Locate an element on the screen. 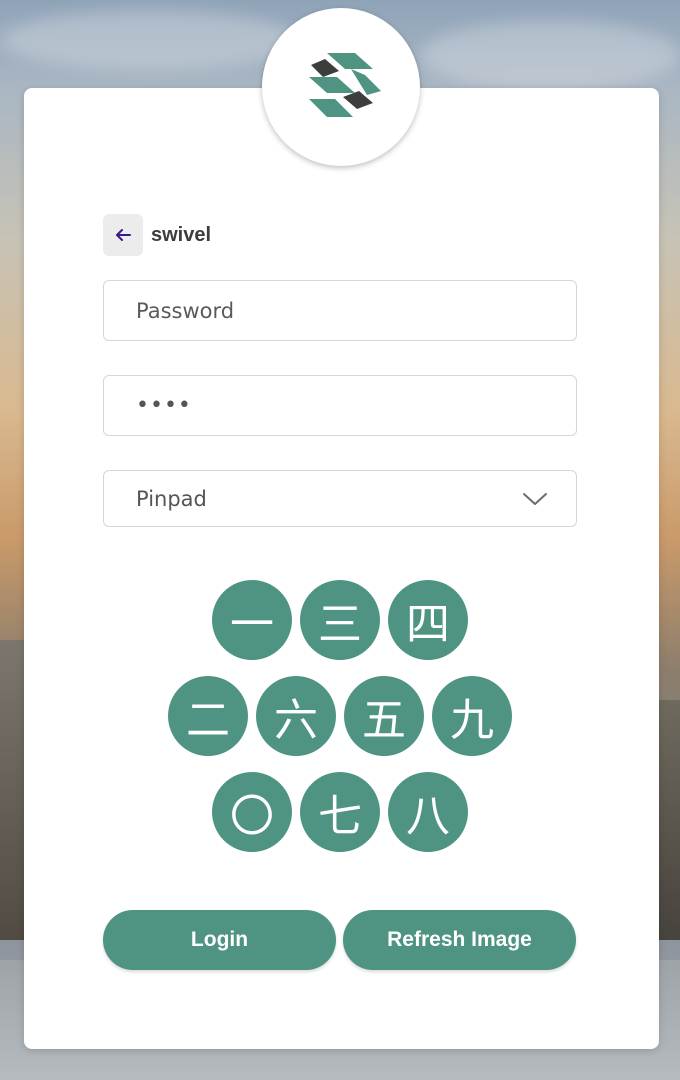 This screenshot has width=680, height=1080. pinpad-row: 一 三 四 is located at coordinates (340, 620).